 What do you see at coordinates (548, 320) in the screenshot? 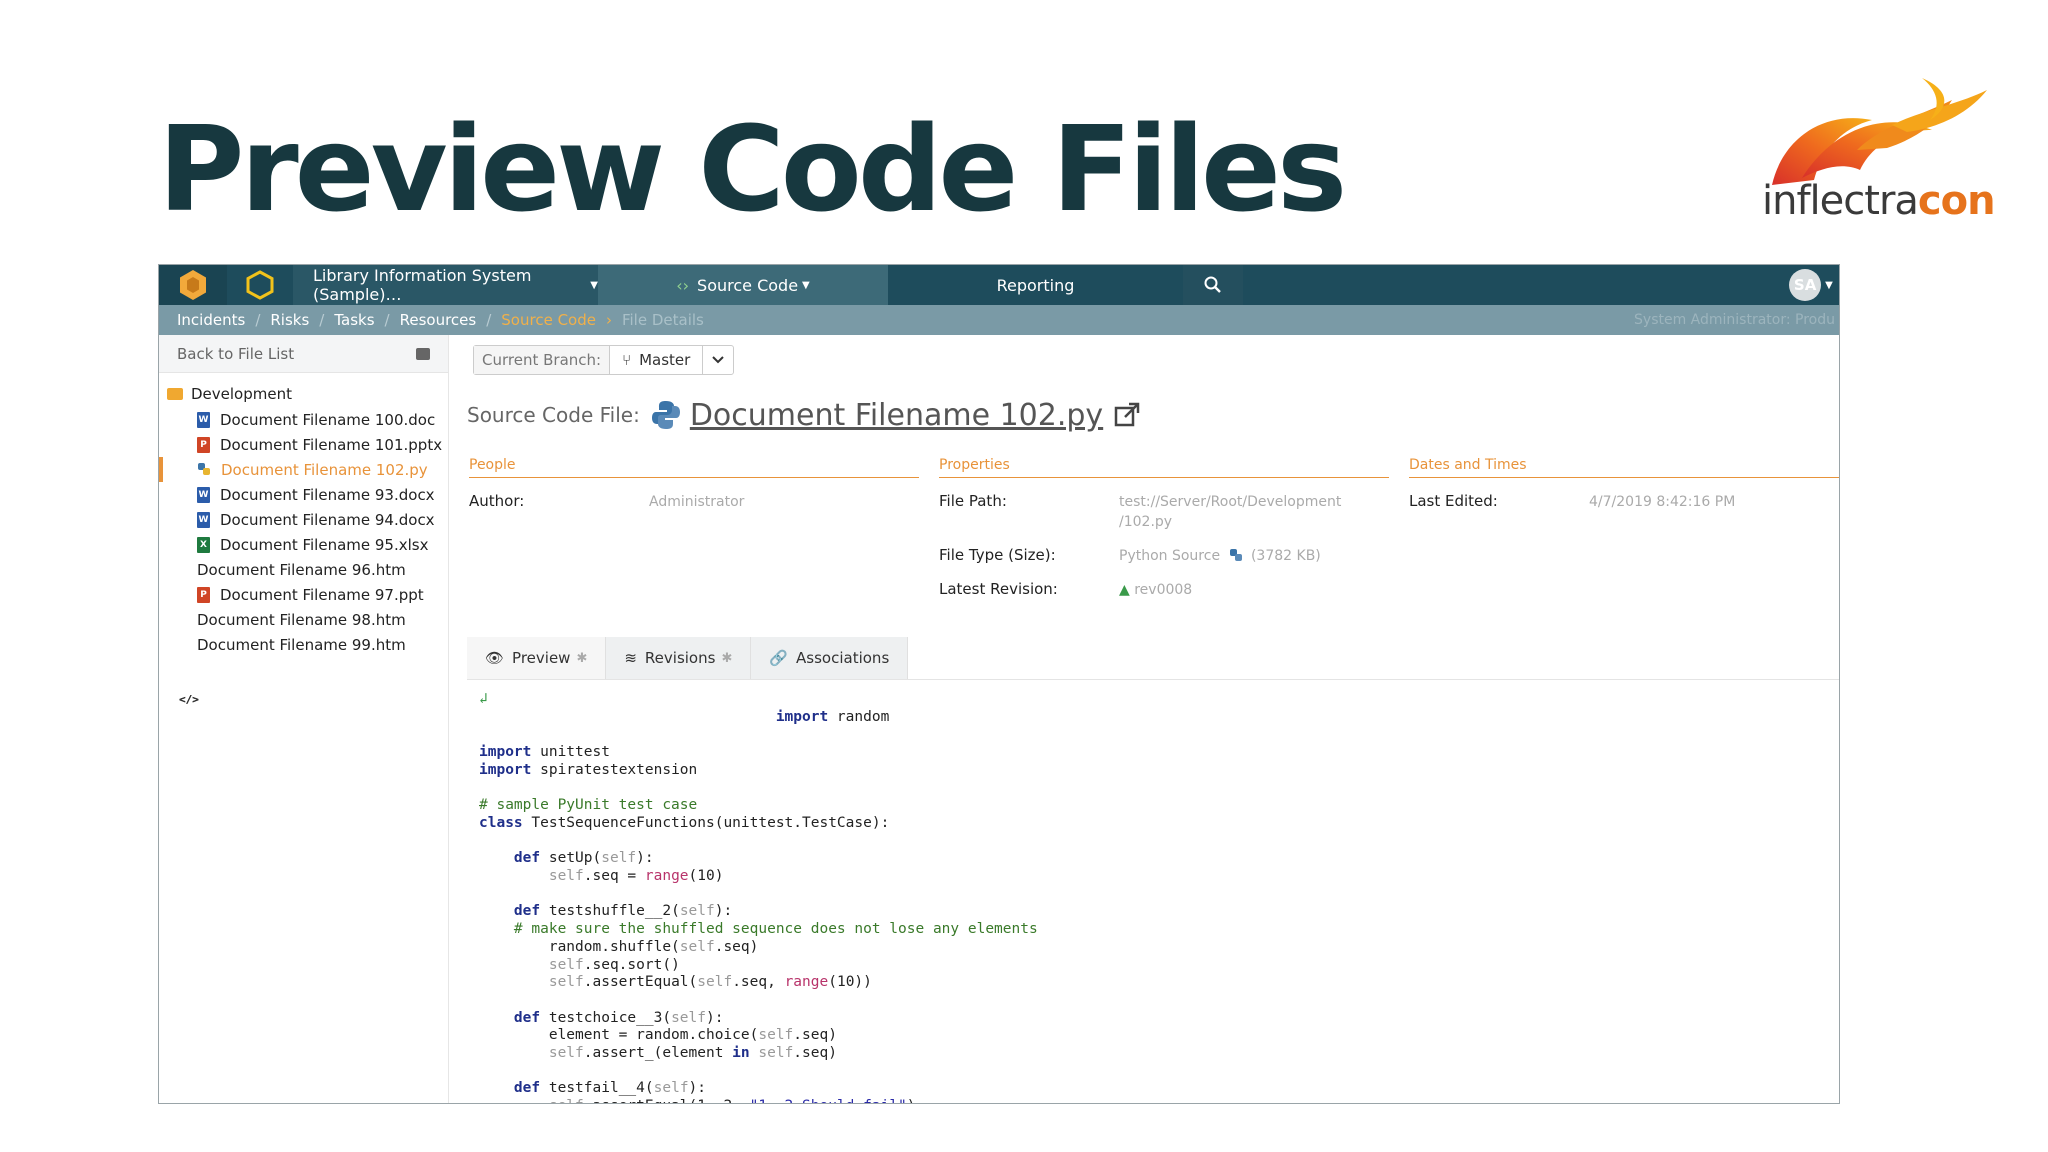
I see `nav-source-code: Source Code` at bounding box center [548, 320].